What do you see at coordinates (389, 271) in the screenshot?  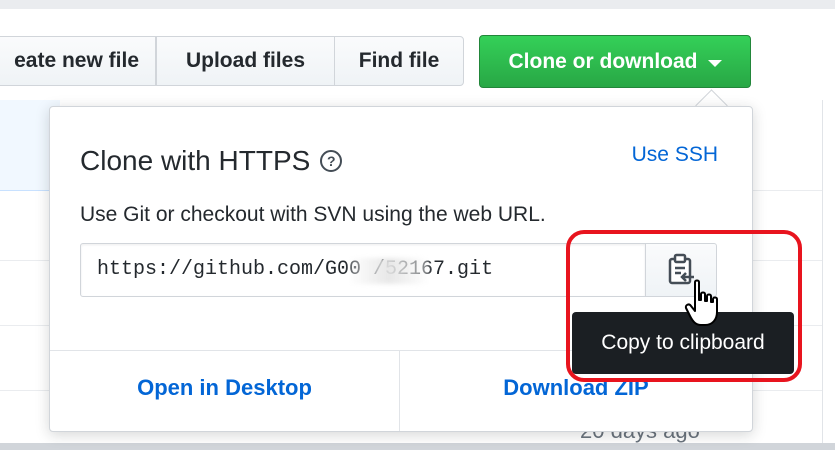 I see `redacted-blur` at bounding box center [389, 271].